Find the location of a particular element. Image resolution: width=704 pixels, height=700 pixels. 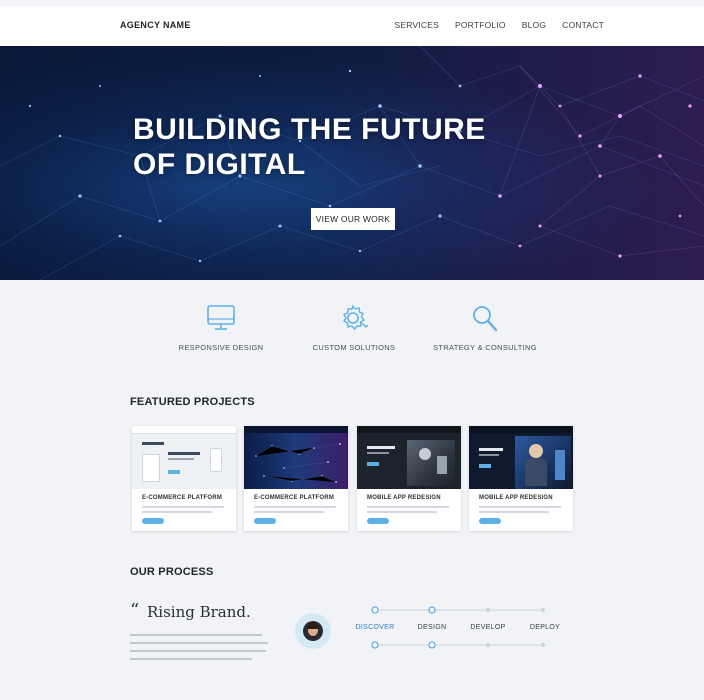

nav-link-blog: BLOG is located at coordinates (534, 25).